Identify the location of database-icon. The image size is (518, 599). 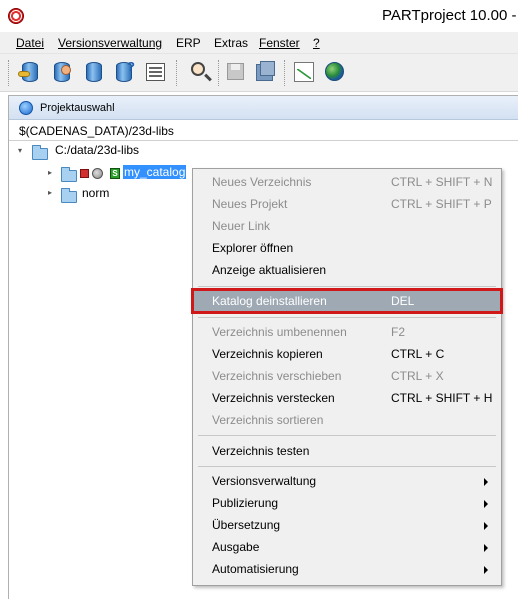
(94, 72).